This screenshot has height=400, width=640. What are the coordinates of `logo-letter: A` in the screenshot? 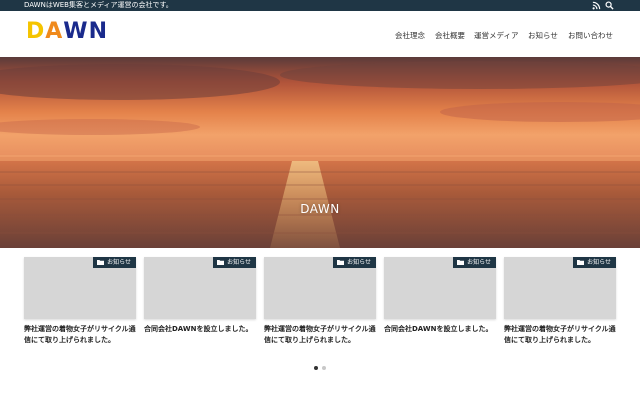 It's located at (54, 31).